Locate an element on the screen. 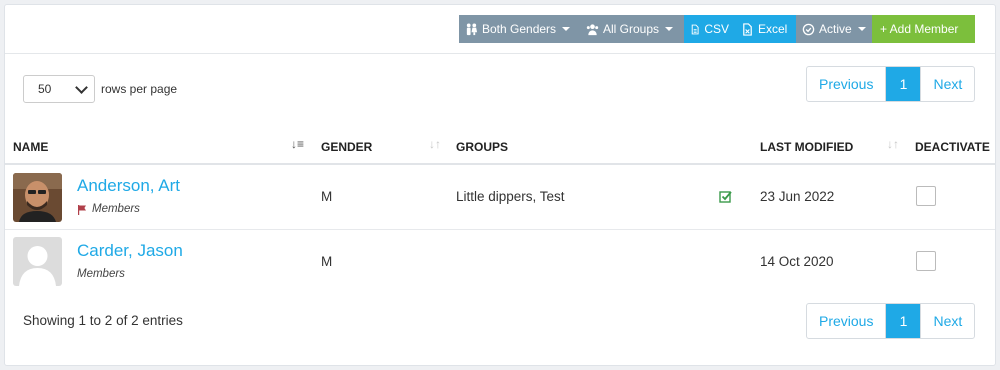 The image size is (1000, 370). last-modified-cell: 23 Jun 2022 is located at coordinates (797, 196).